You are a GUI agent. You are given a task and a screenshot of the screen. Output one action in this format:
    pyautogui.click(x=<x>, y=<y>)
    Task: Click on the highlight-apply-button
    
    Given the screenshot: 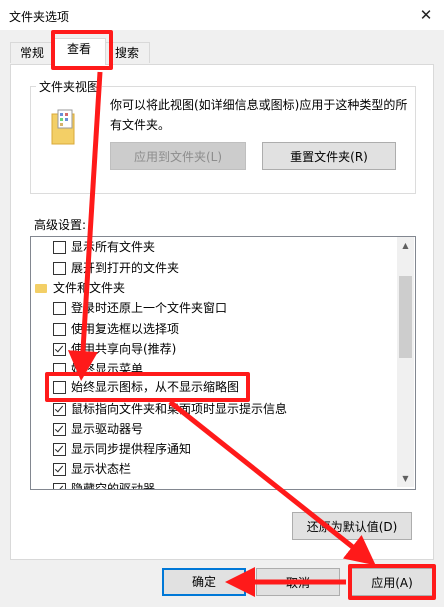 What is the action you would take?
    pyautogui.click(x=392, y=582)
    